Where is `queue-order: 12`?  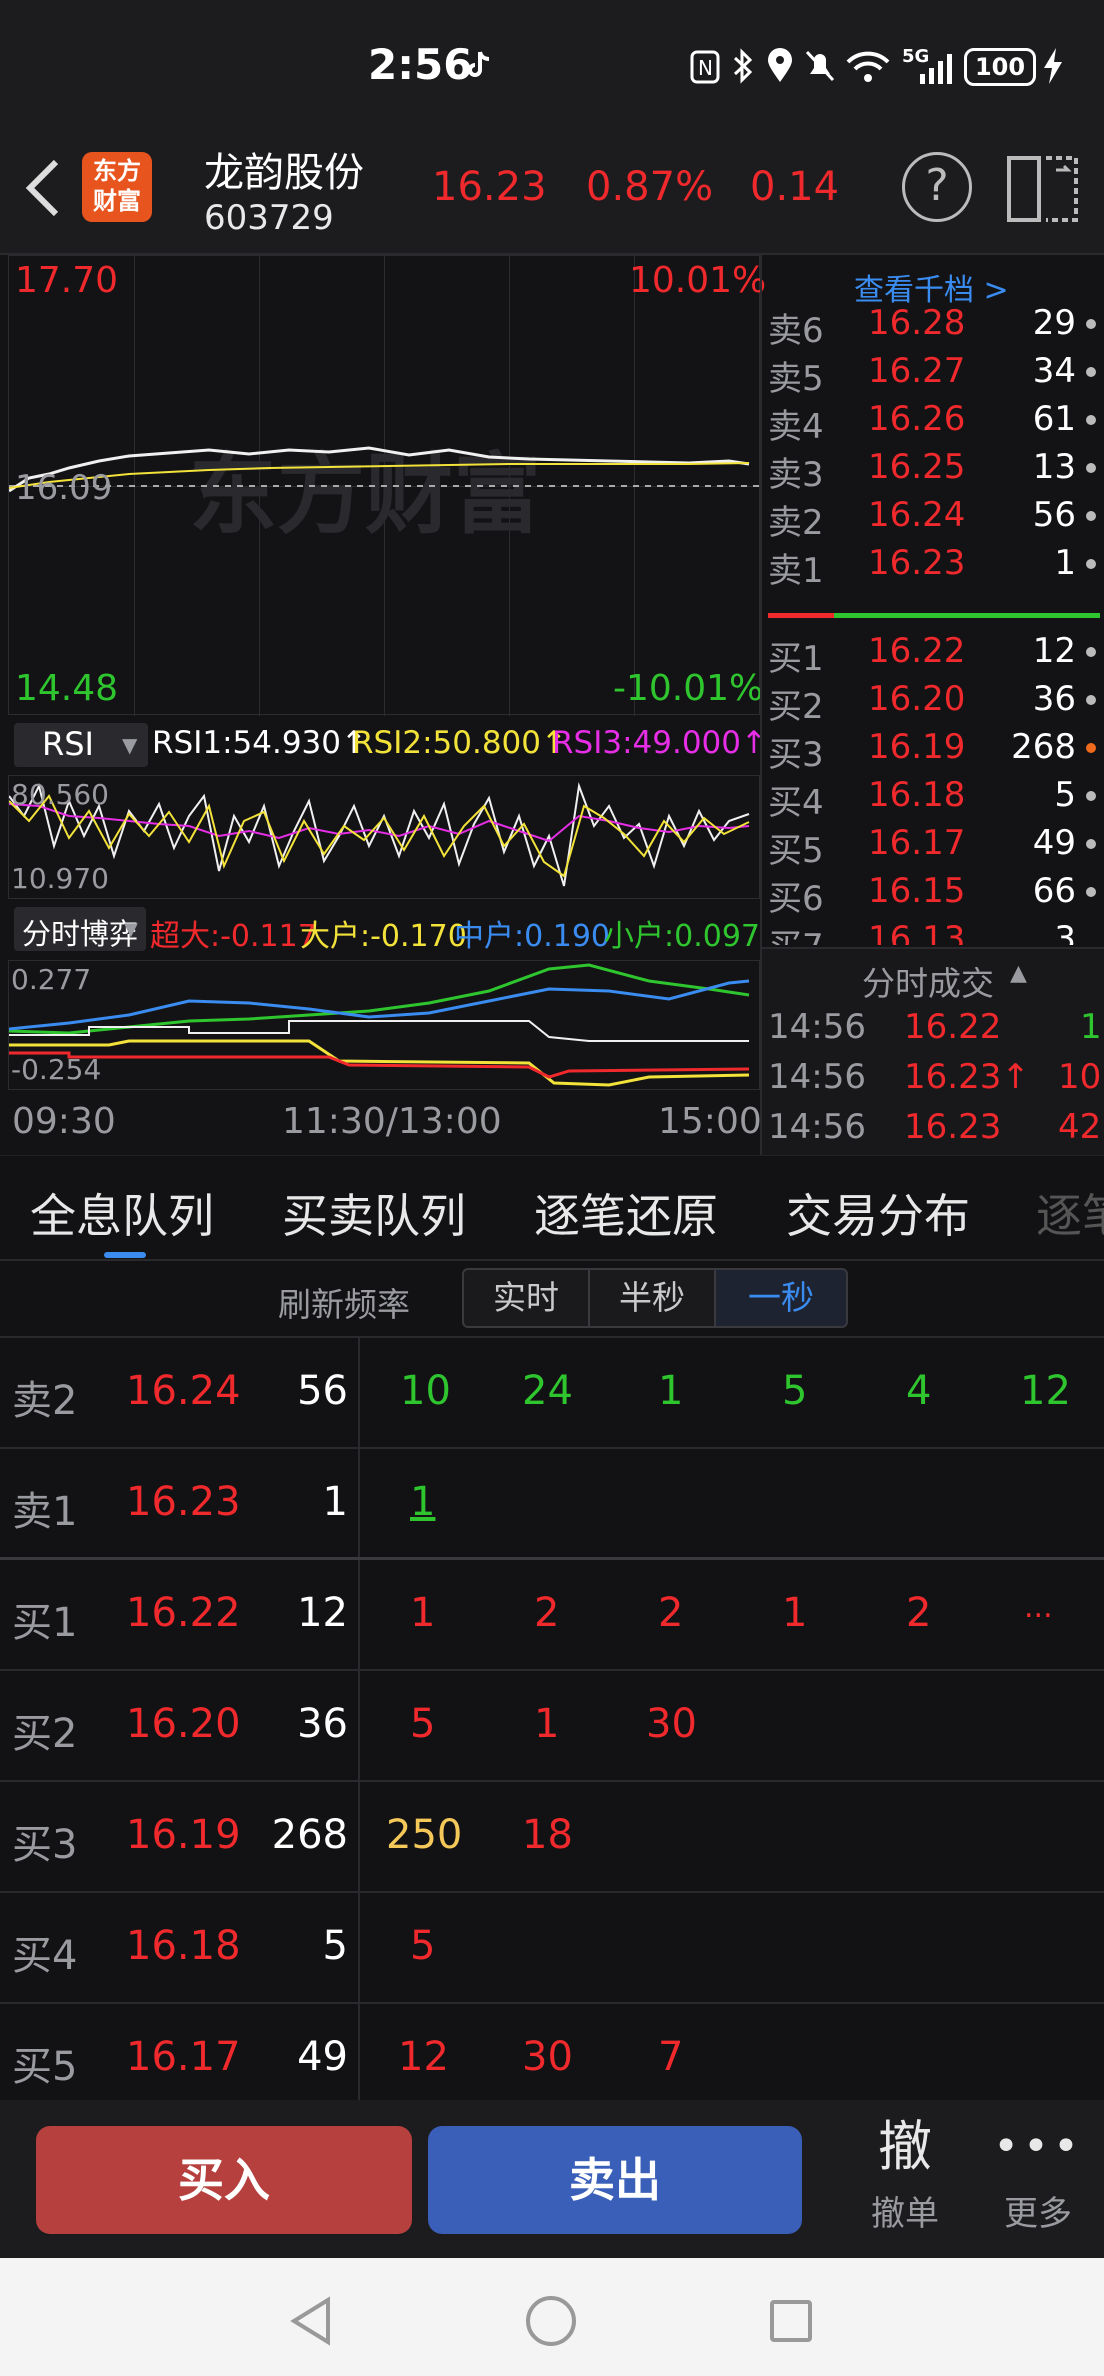 queue-order: 12 is located at coordinates (423, 2057).